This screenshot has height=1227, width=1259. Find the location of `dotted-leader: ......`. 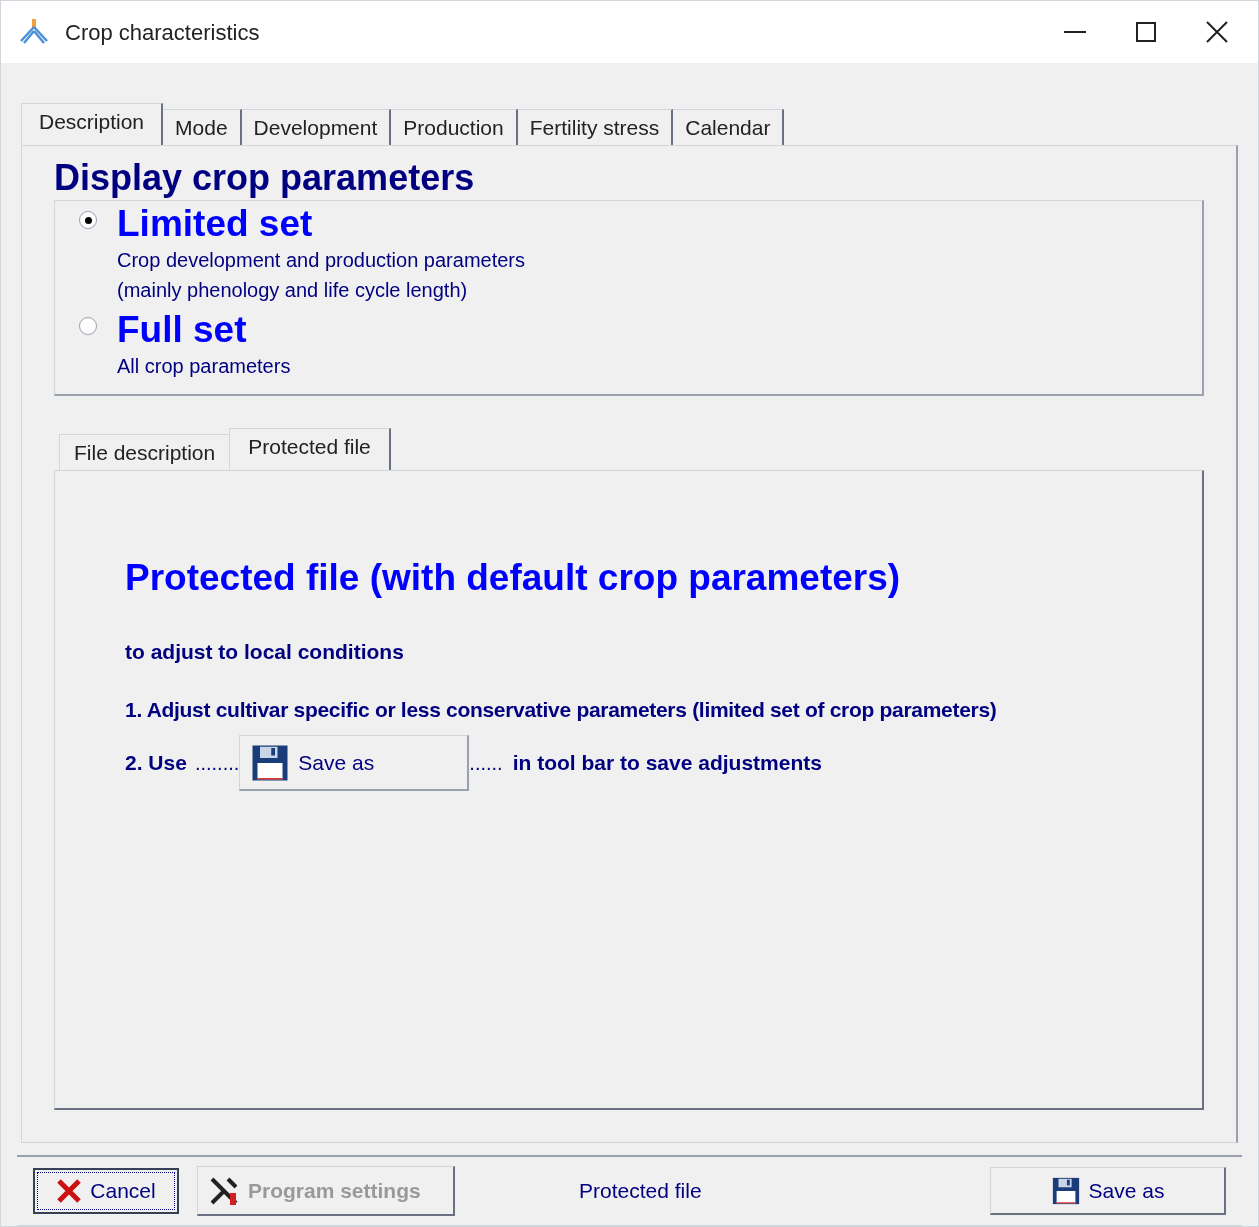

dotted-leader: ...... is located at coordinates (486, 763).